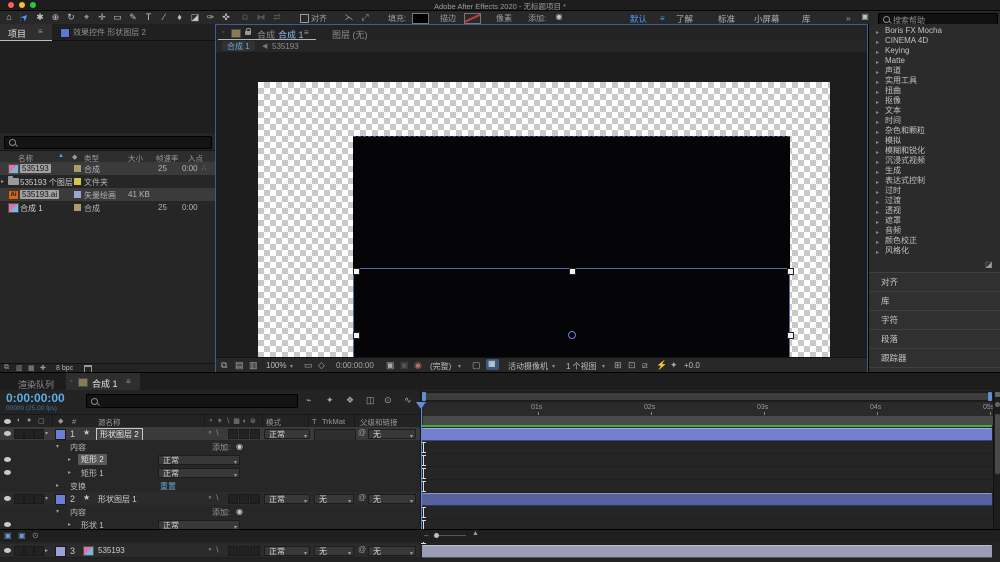 Image resolution: width=1000 pixels, height=562 pixels. I want to click on navigator-end-handle, so click(990, 396).